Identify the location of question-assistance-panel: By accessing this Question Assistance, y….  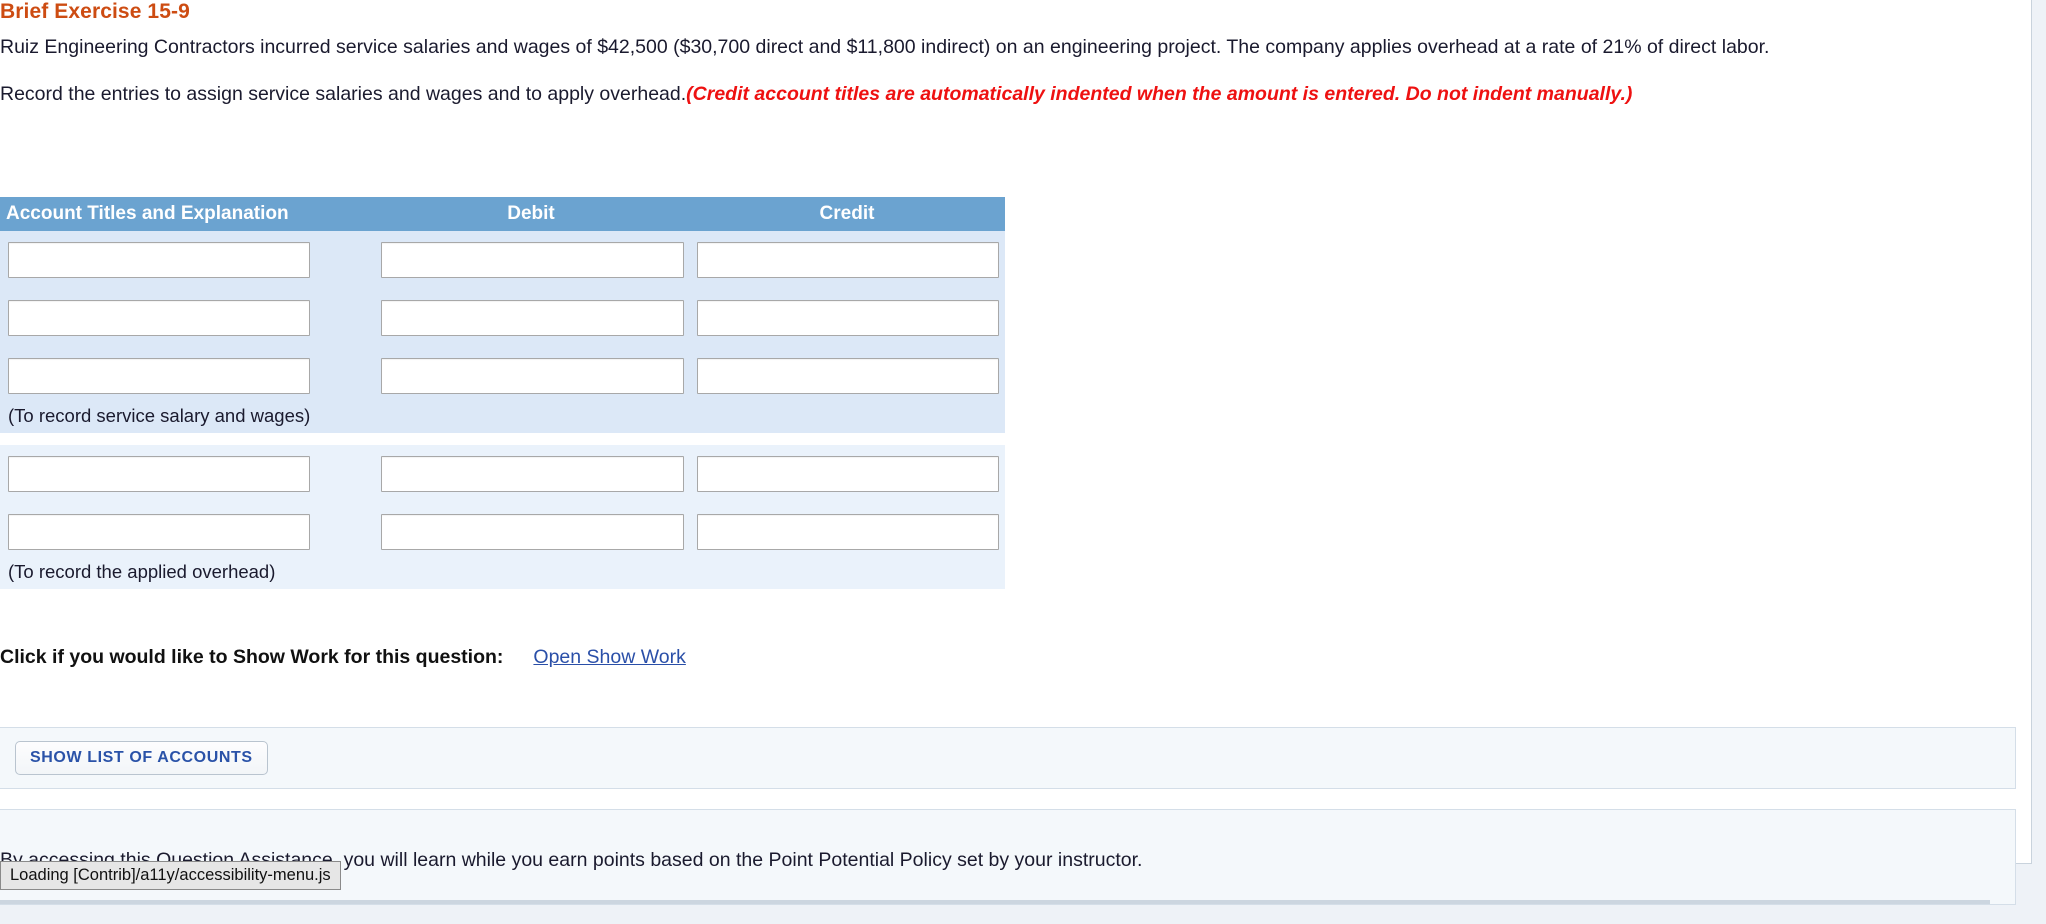
(1008, 857).